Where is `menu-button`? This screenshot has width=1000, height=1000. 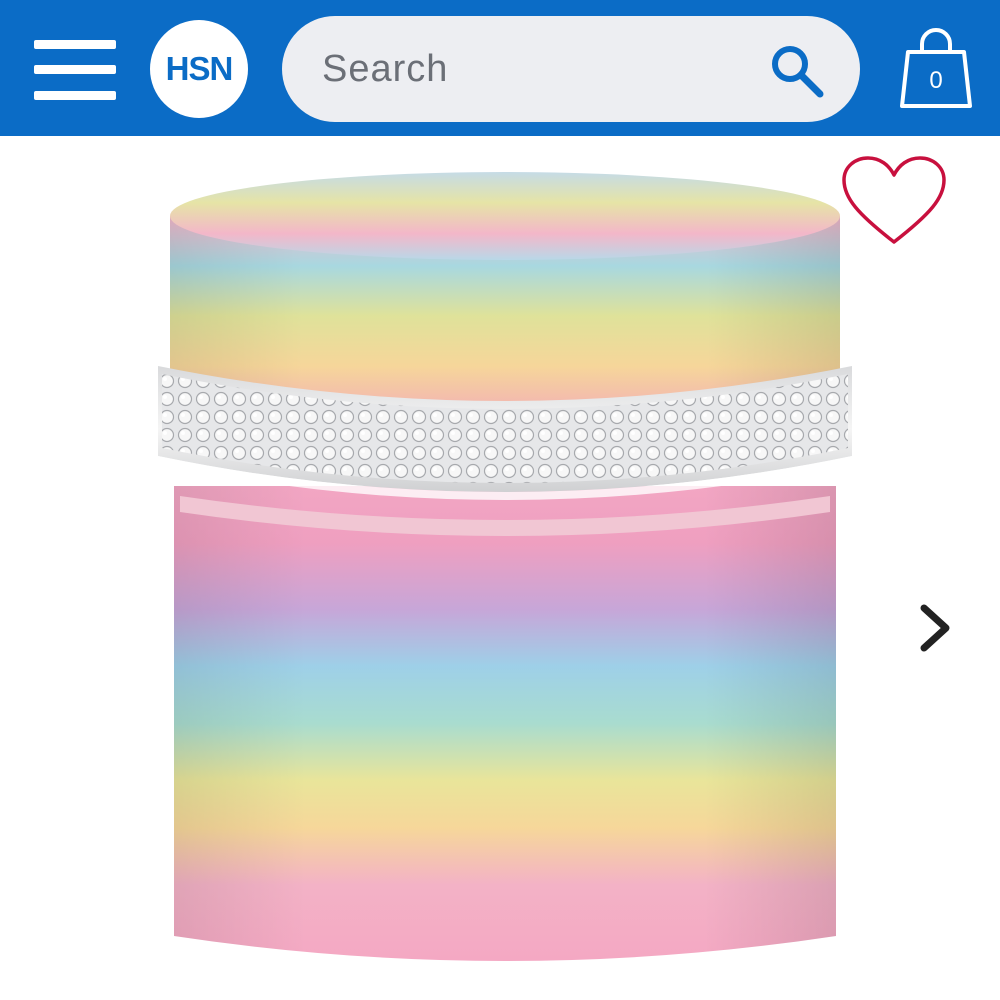
menu-button is located at coordinates (75, 70).